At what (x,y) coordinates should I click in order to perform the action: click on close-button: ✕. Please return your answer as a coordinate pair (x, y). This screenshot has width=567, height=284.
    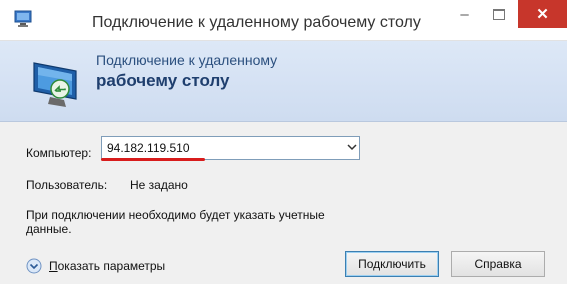
    Looking at the image, I should click on (542, 14).